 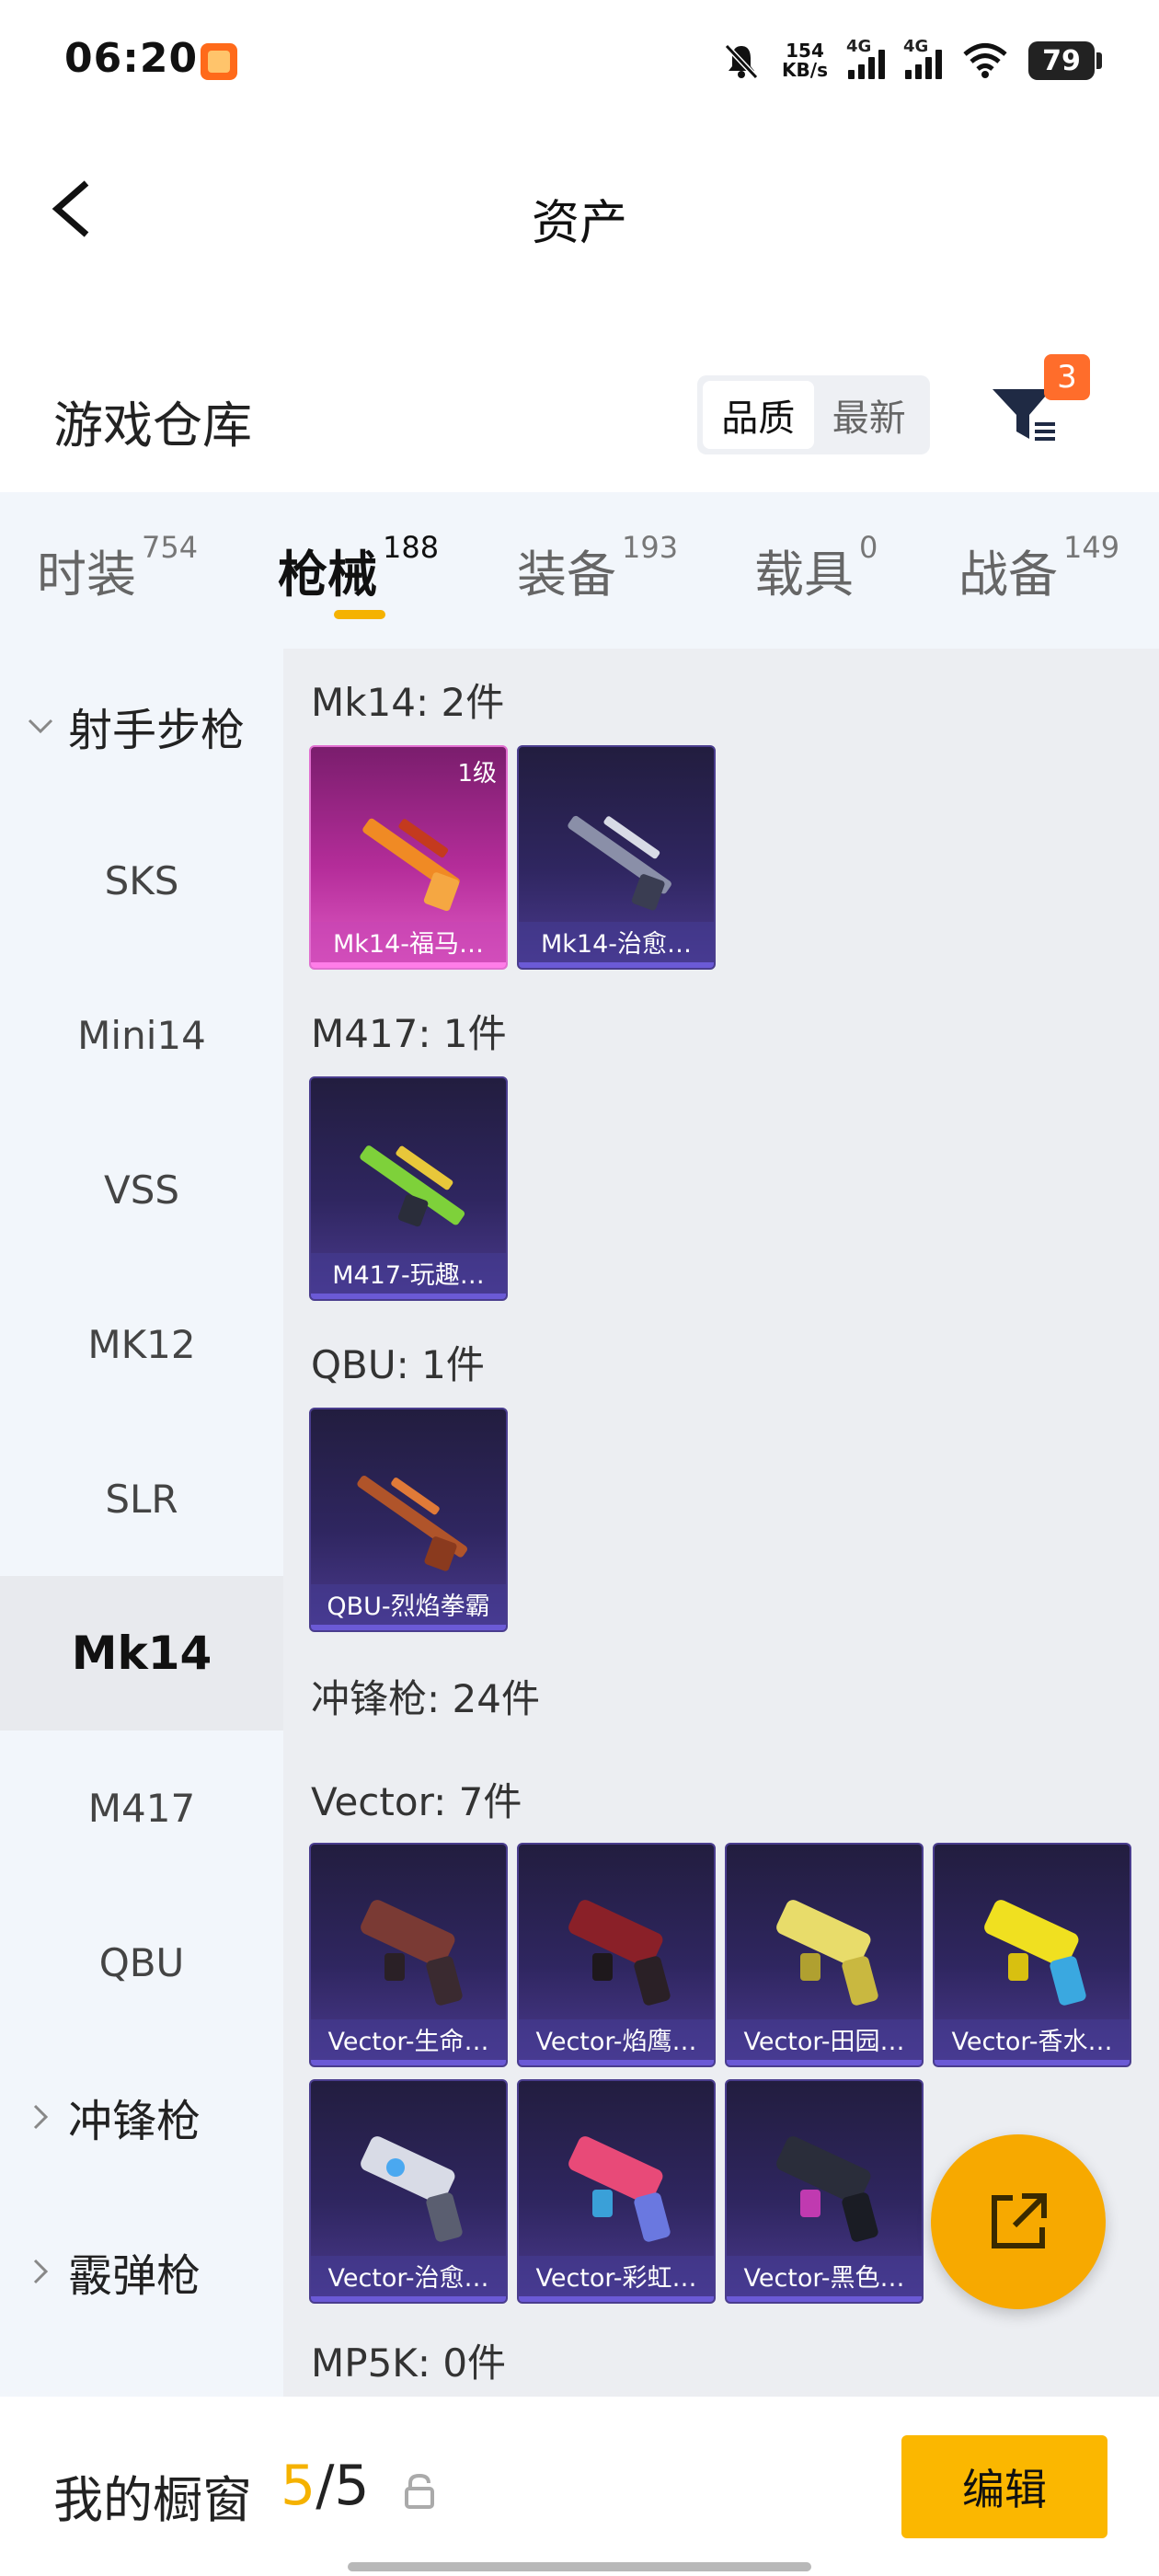 What do you see at coordinates (1039, 404) in the screenshot?
I see `filter-button: 3` at bounding box center [1039, 404].